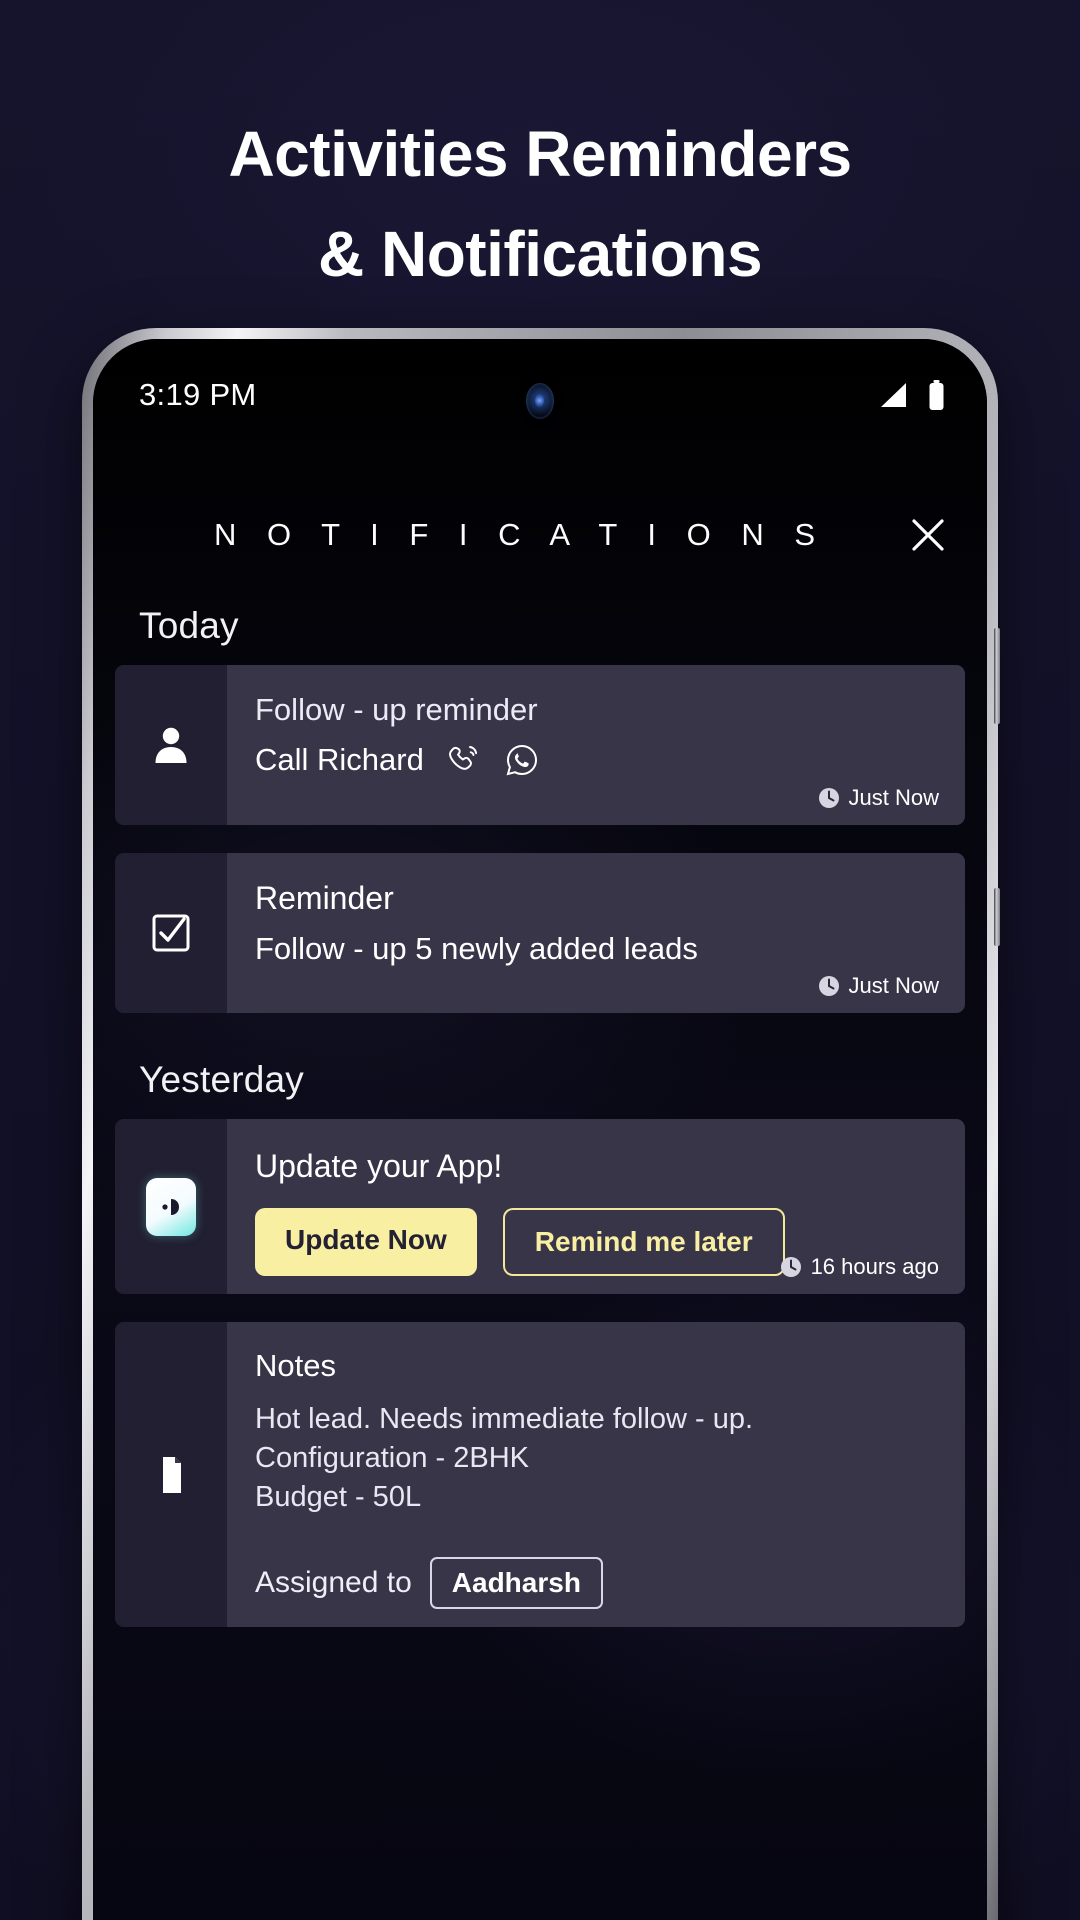 This screenshot has width=1080, height=1920. I want to click on update-now-button: Update Now, so click(366, 1242).